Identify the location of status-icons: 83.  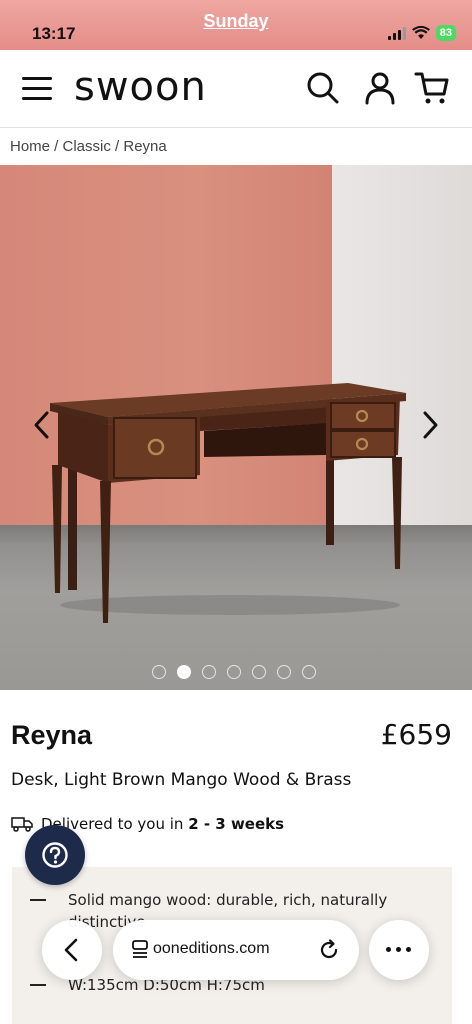
(421, 33).